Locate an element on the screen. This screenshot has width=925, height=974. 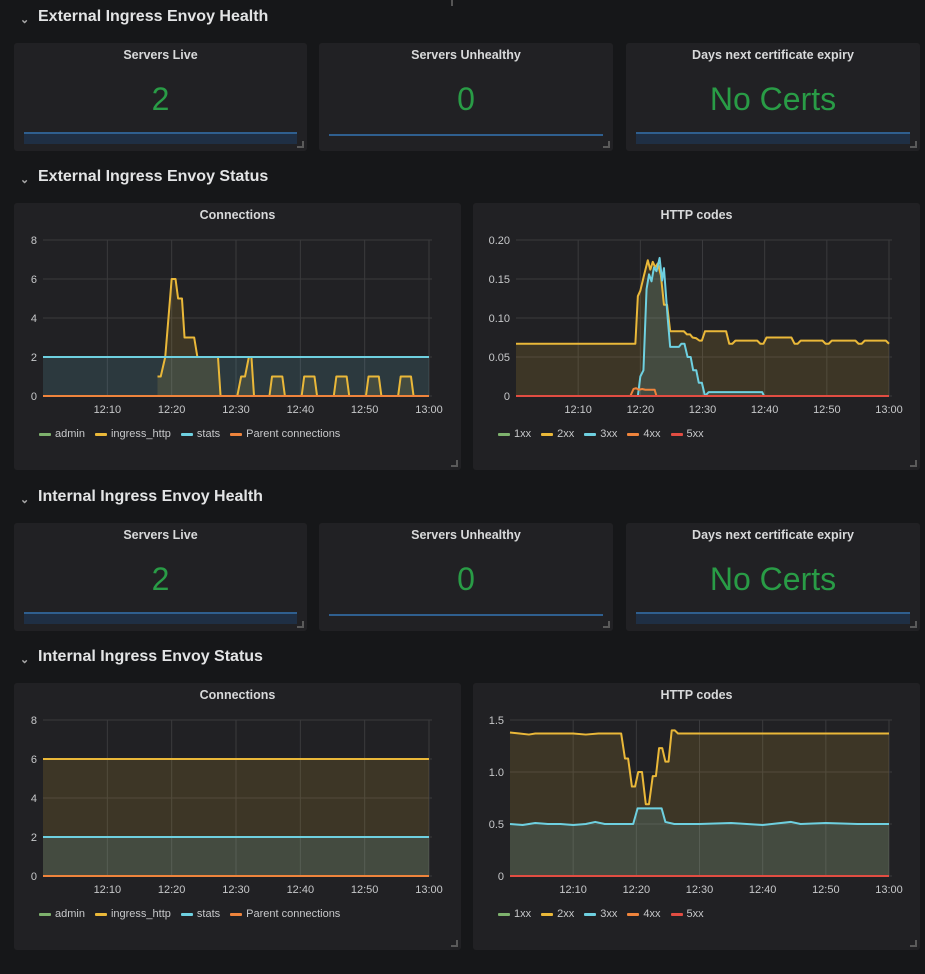
stat-value: 0 is located at coordinates (466, 99).